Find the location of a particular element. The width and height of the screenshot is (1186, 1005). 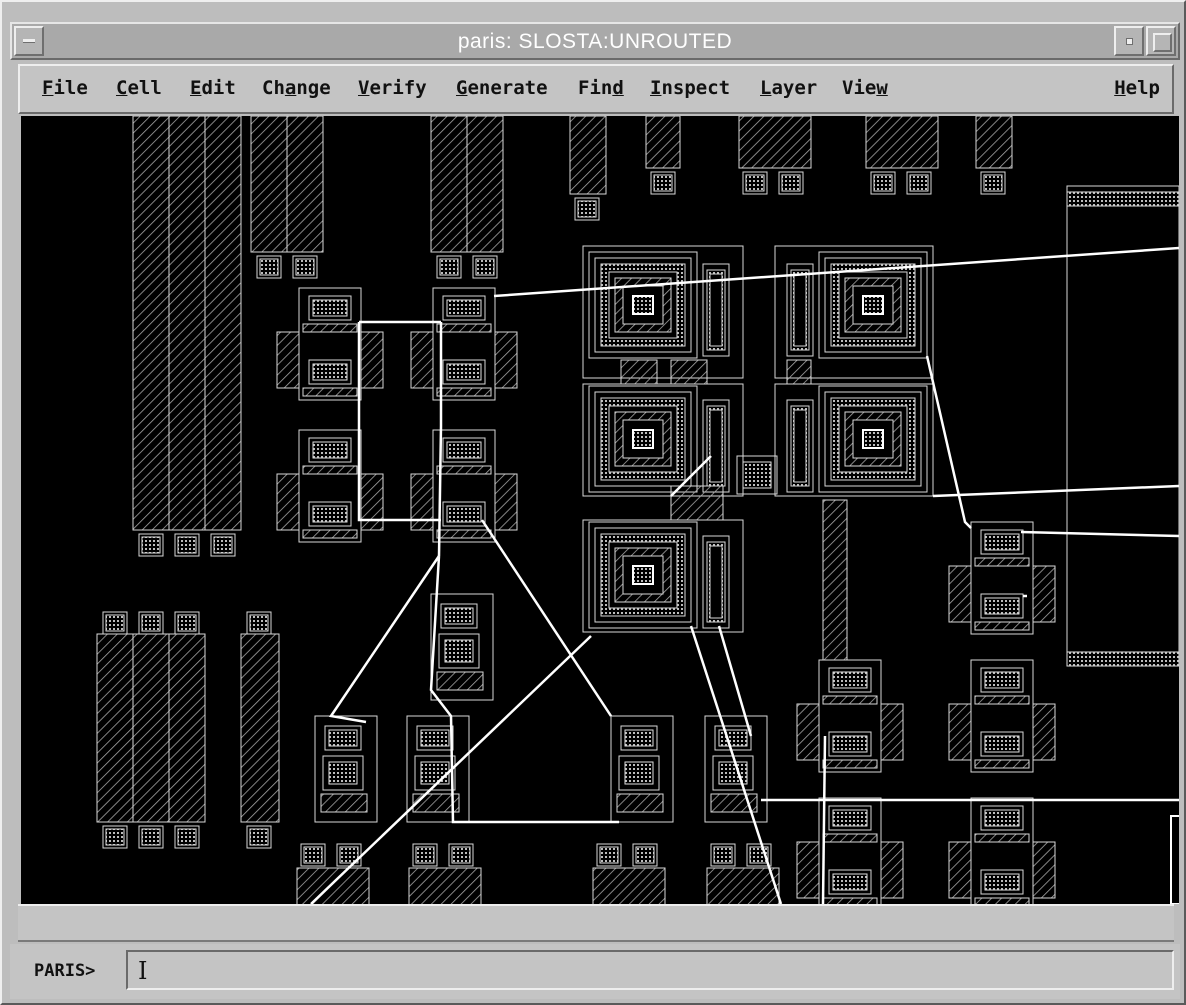

window-title: paris: SLOSTA:UNROUTED is located at coordinates (595, 41).